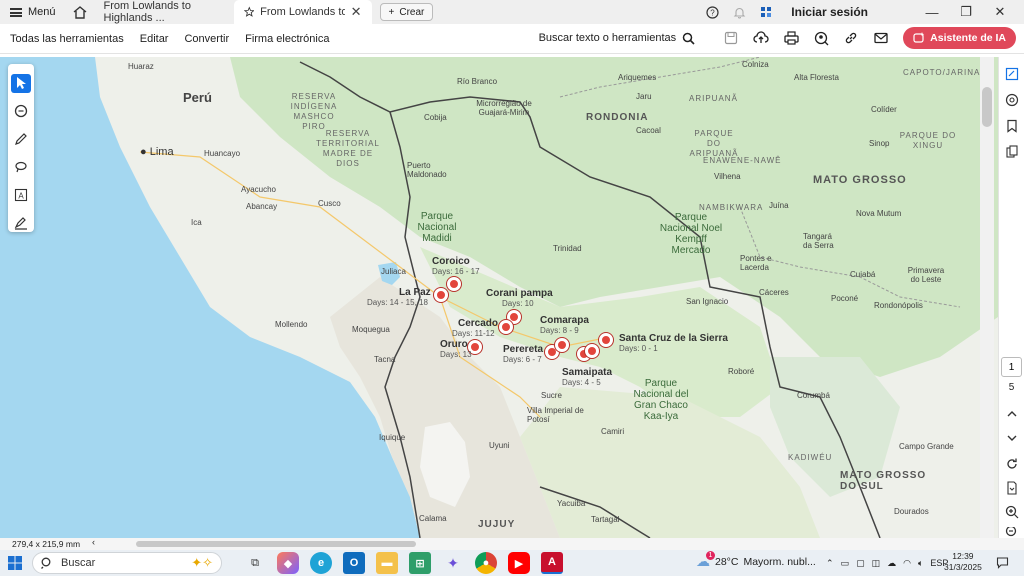 This screenshot has height=576, width=1024. I want to click on comments-panel-icon, so click(1012, 100).